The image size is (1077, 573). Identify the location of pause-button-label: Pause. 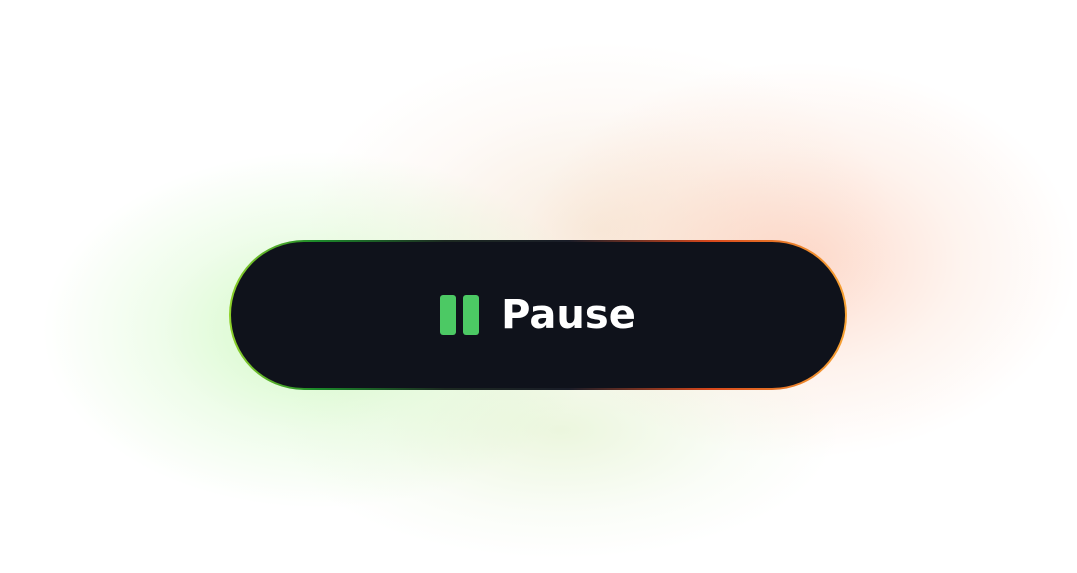
(568, 315).